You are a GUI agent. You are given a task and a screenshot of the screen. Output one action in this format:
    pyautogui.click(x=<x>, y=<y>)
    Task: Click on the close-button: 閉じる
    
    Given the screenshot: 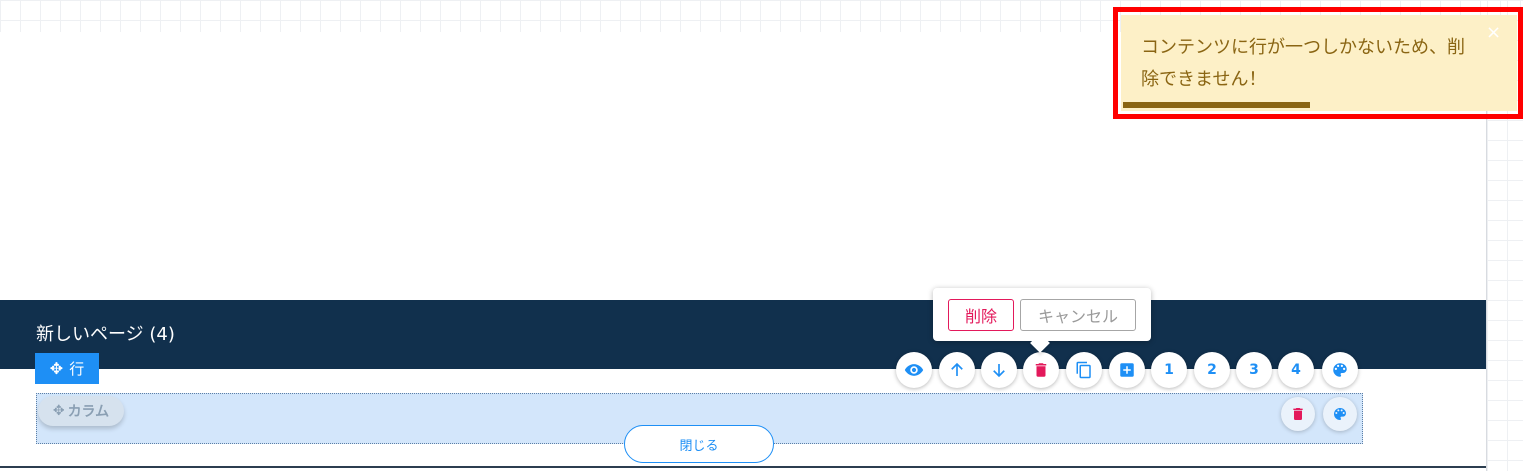 What is the action you would take?
    pyautogui.click(x=699, y=444)
    